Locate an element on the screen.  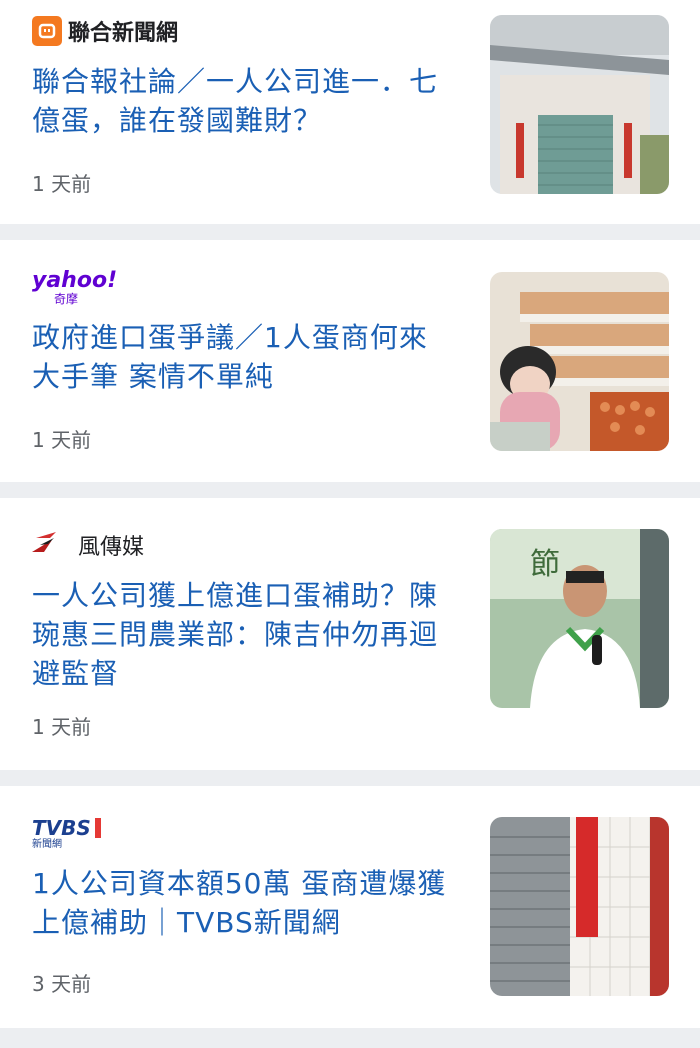
article-thumbnail: 節 is located at coordinates (579, 618).